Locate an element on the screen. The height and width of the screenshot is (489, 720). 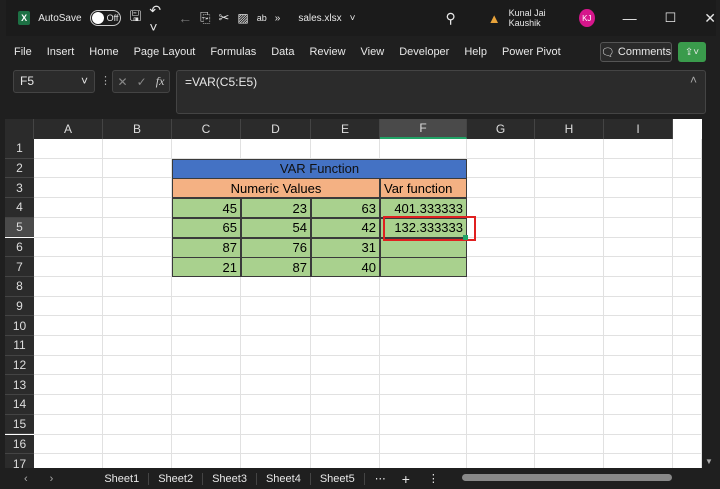
formula-input: =VAR(C5:E5) ˄ is located at coordinates (441, 92).